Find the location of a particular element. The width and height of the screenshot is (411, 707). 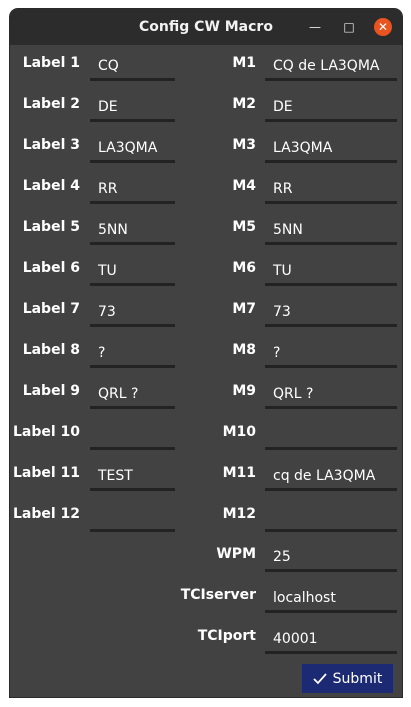

label-7-field: 73 is located at coordinates (132, 312).